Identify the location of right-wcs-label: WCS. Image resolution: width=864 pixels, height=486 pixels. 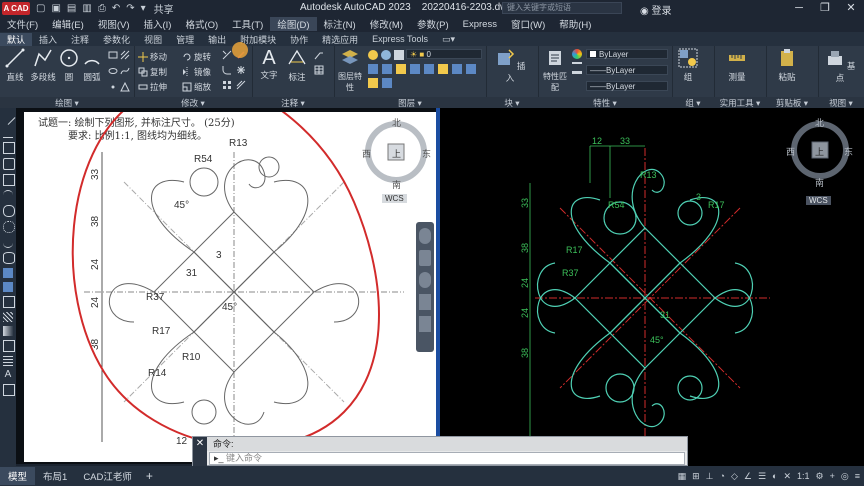
(818, 200).